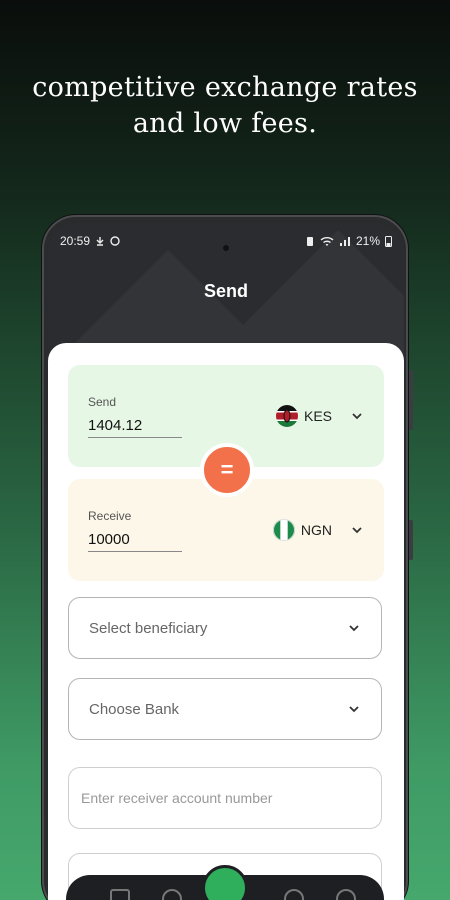 The image size is (450, 900). I want to click on swap-button: =, so click(227, 470).